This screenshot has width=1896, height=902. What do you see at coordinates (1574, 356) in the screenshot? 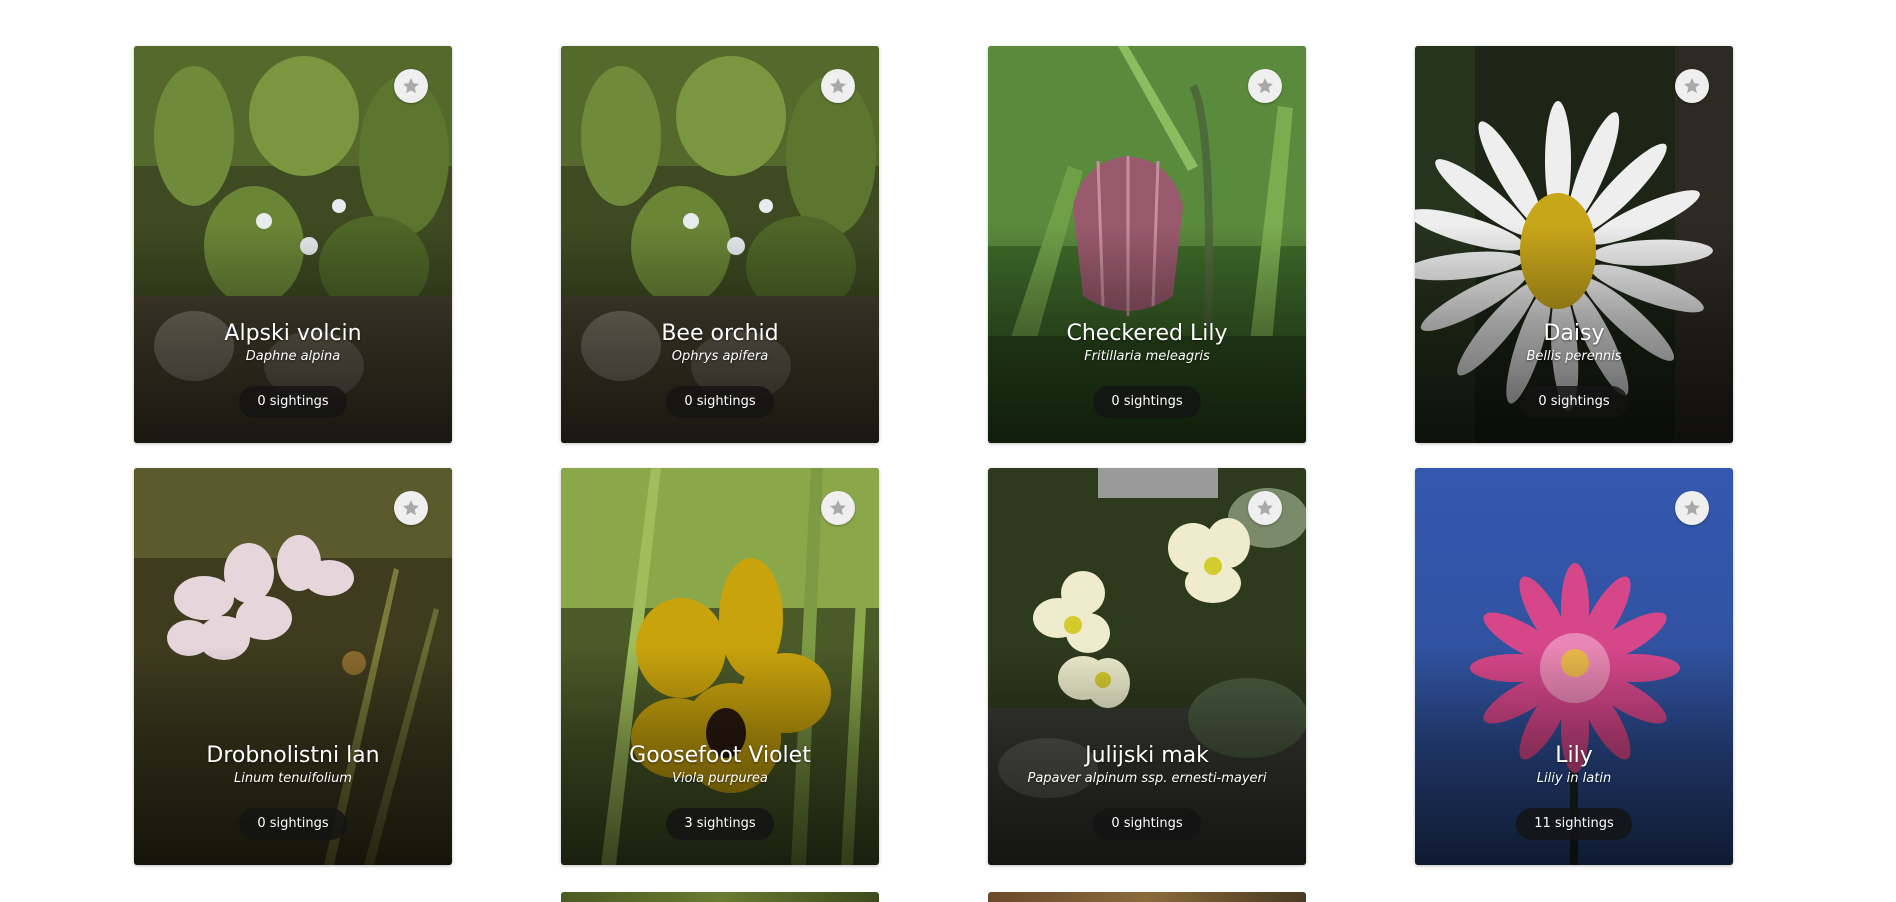
I see `plant-latin-name: Bellis perennis` at bounding box center [1574, 356].